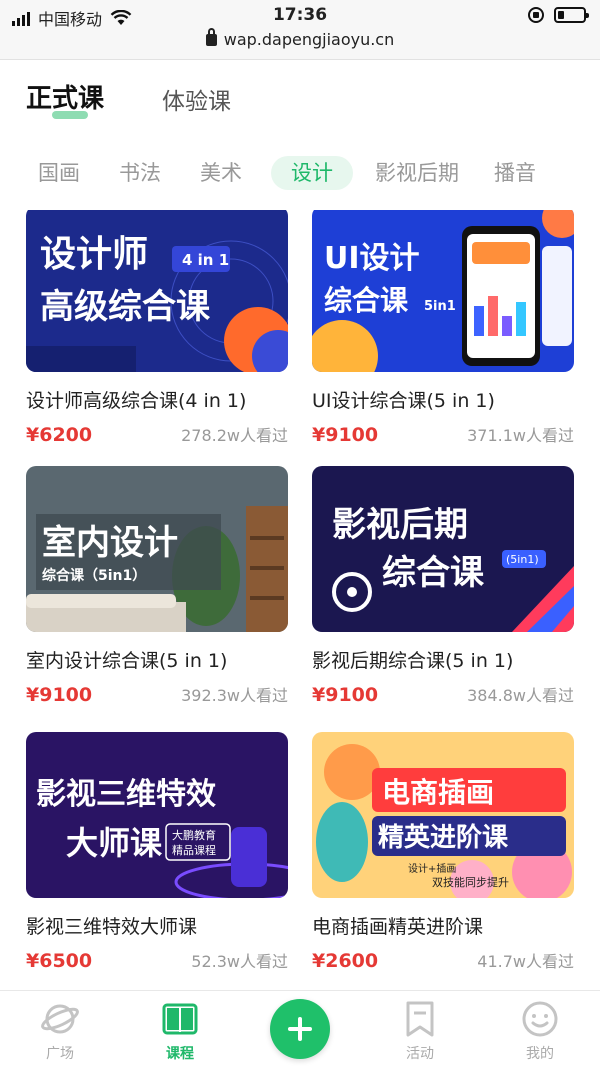 This screenshot has height=1066, width=600. Describe the element at coordinates (70, 115) in the screenshot. I see `active-tab-indicator` at that location.